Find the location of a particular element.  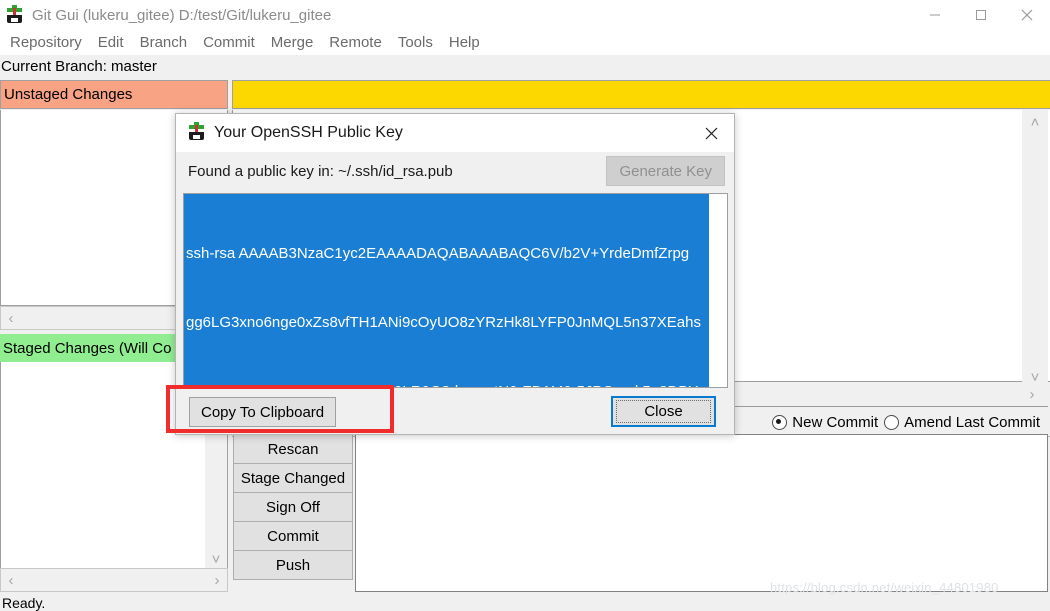

staged-changes-label: Staged Changes (Will Co is located at coordinates (87, 348).